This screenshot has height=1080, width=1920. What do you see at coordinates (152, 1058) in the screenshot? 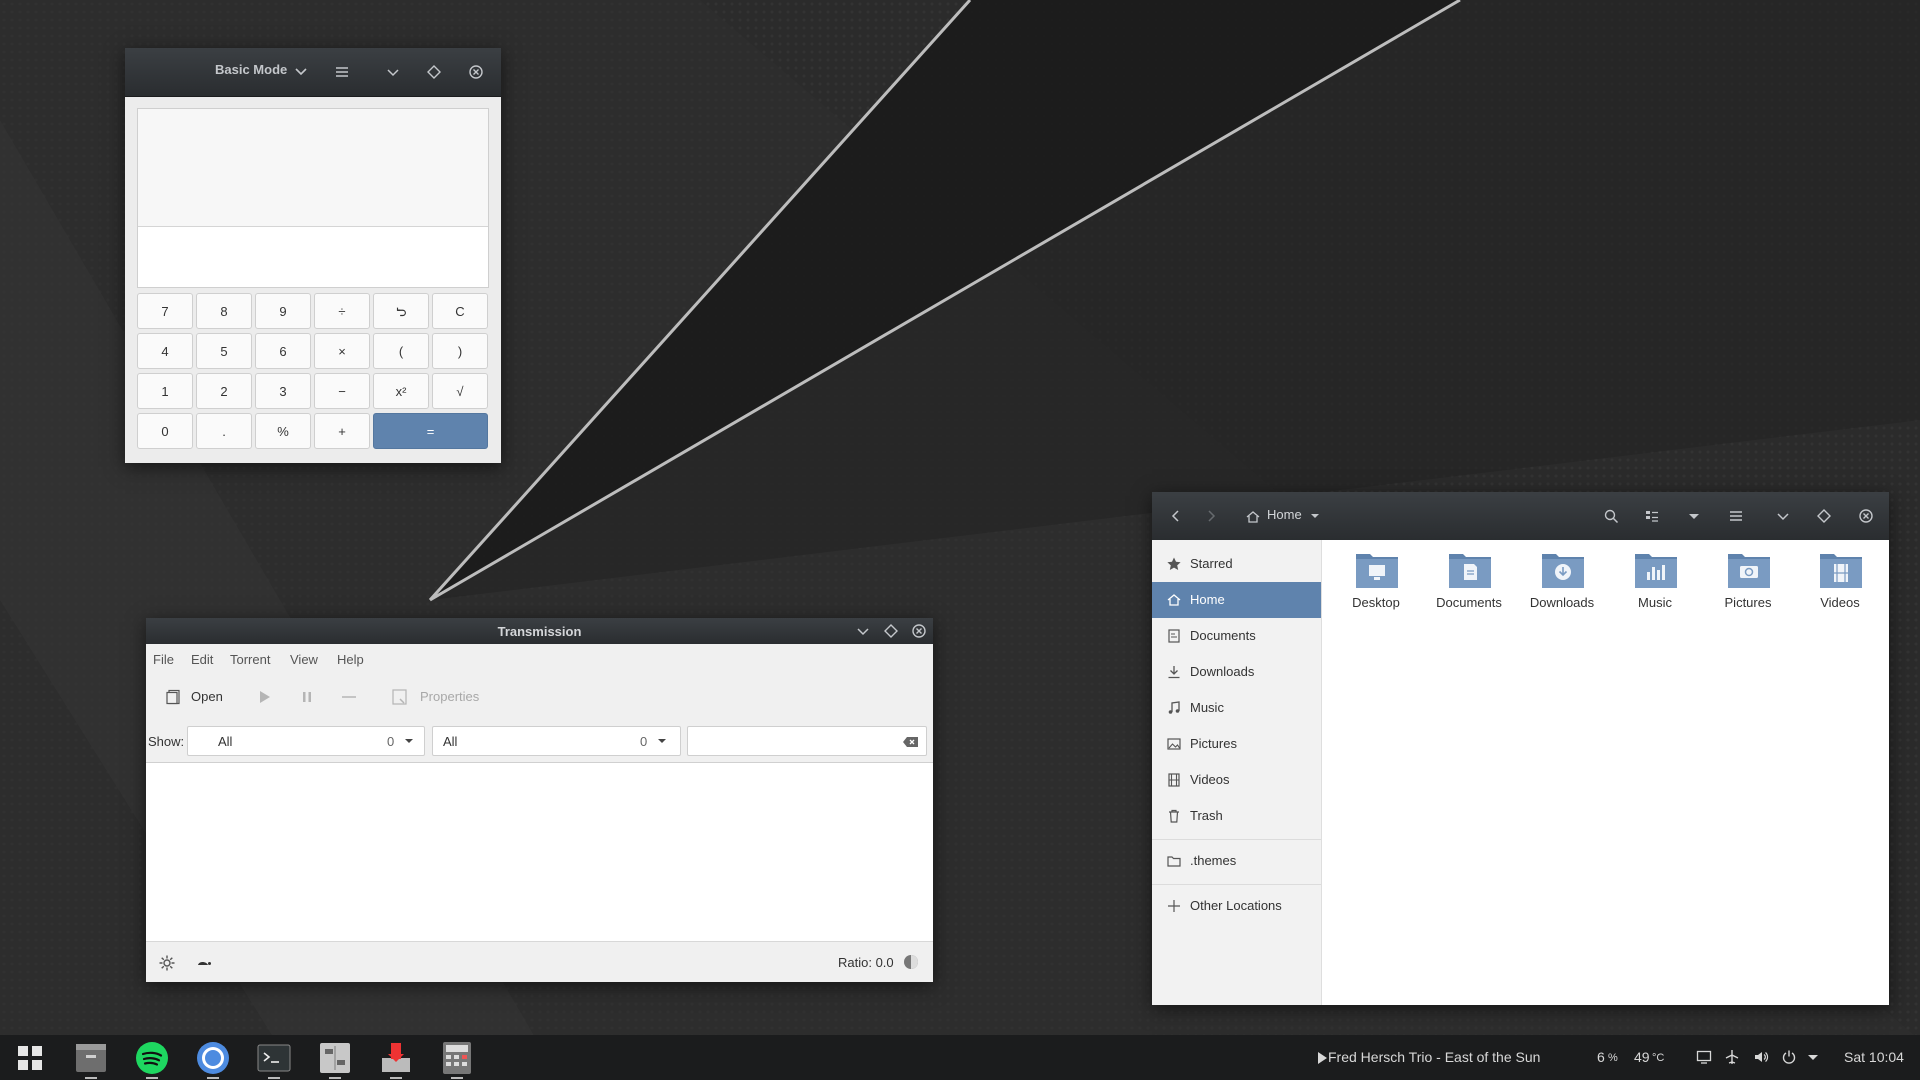
I see `spotify-icon` at bounding box center [152, 1058].